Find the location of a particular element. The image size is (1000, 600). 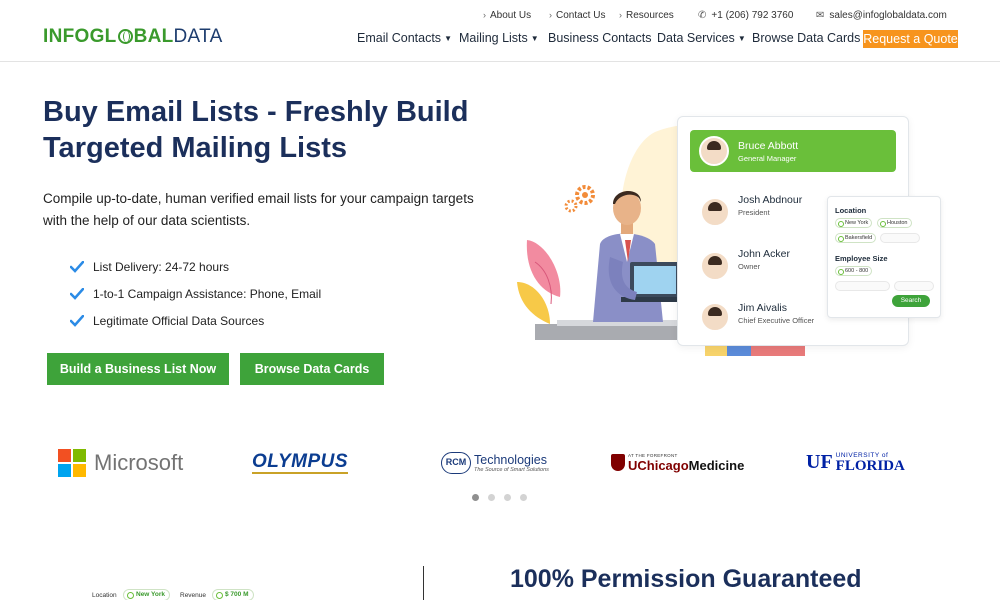

feature-text: List Delivery: 24-72 hours is located at coordinates (161, 266).